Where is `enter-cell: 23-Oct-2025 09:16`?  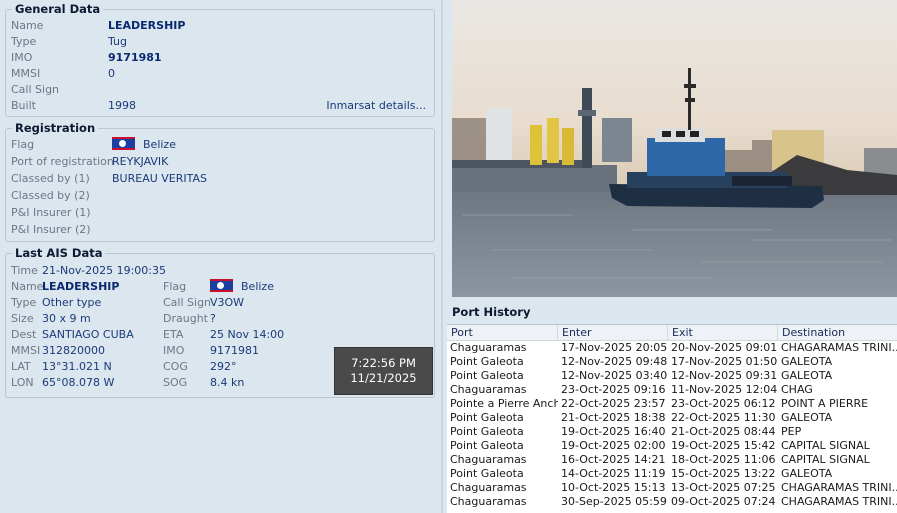 enter-cell: 23-Oct-2025 09:16 is located at coordinates (613, 389).